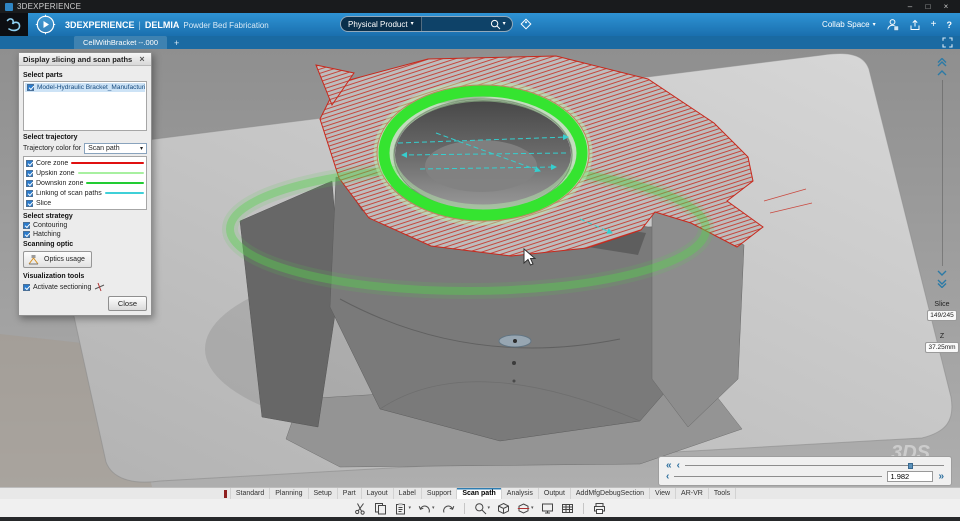  Describe the element at coordinates (942, 283) in the screenshot. I see `slice-last-button` at that location.